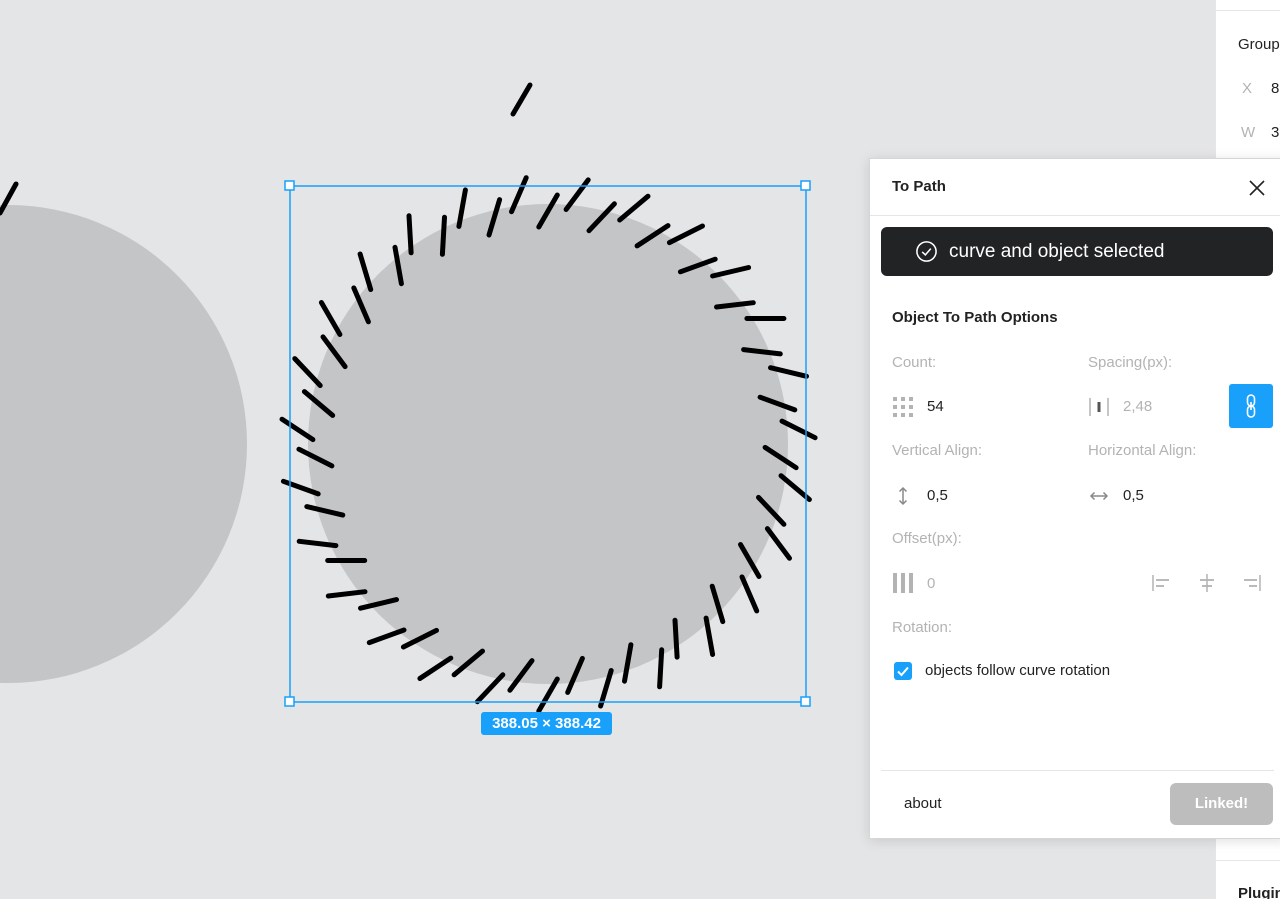  I want to click on linked-button: Linked!, so click(1221, 804).